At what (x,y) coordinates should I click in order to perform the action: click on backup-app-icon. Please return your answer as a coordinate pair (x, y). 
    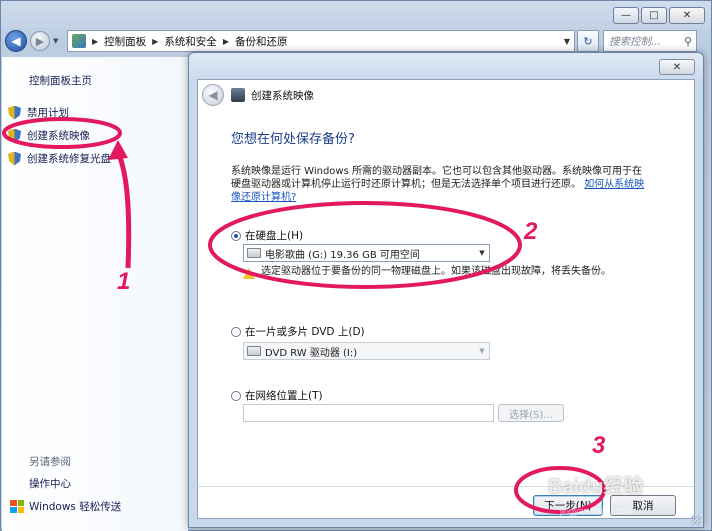
    Looking at the image, I should click on (238, 95).